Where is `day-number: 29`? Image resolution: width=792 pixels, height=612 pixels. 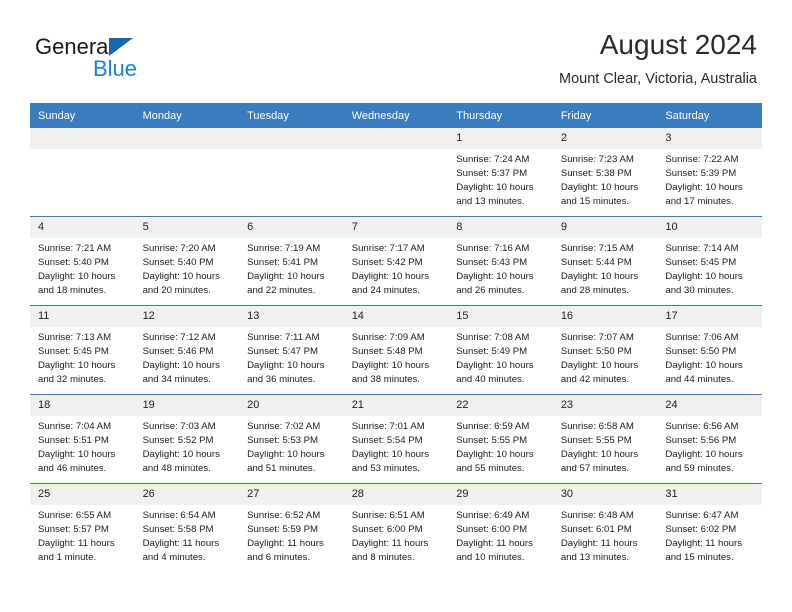
day-number: 29 is located at coordinates (500, 494).